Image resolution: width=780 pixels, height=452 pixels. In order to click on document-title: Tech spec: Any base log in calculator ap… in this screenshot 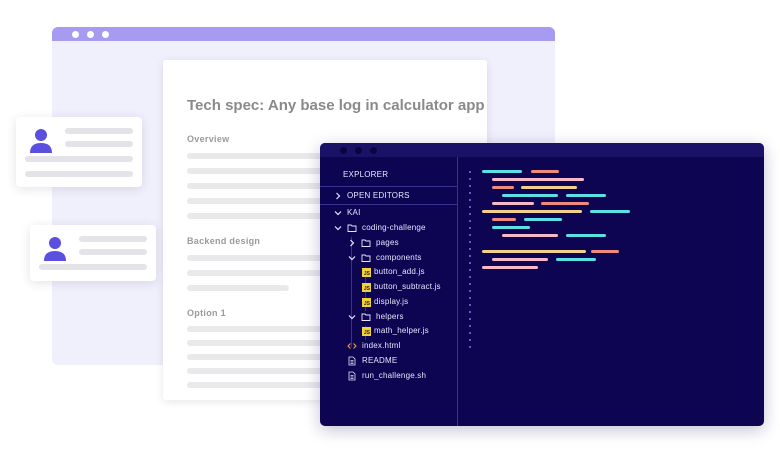, I will do `click(336, 105)`.